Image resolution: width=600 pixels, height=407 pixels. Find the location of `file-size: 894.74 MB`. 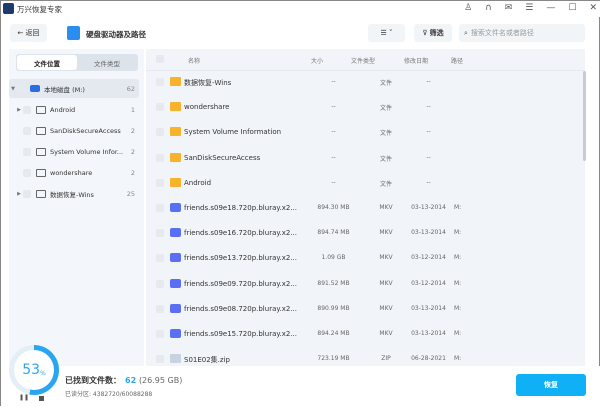

file-size: 894.74 MB is located at coordinates (333, 233).